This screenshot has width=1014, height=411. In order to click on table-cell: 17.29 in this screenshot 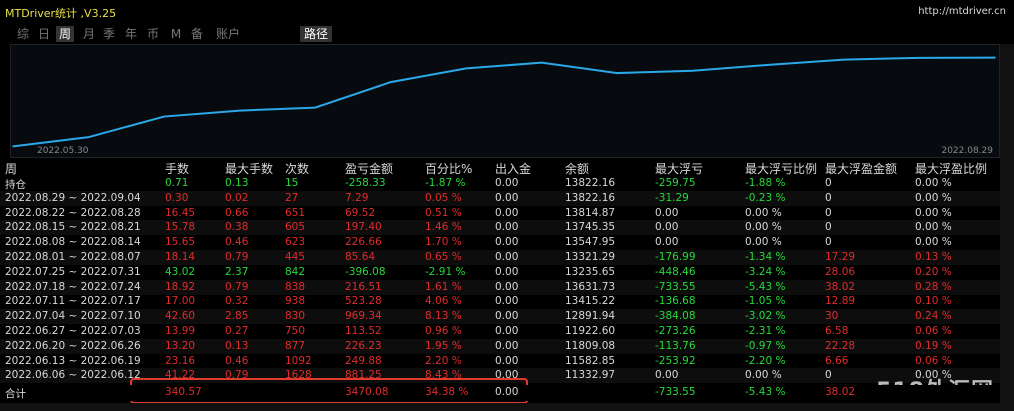, I will do `click(840, 257)`.